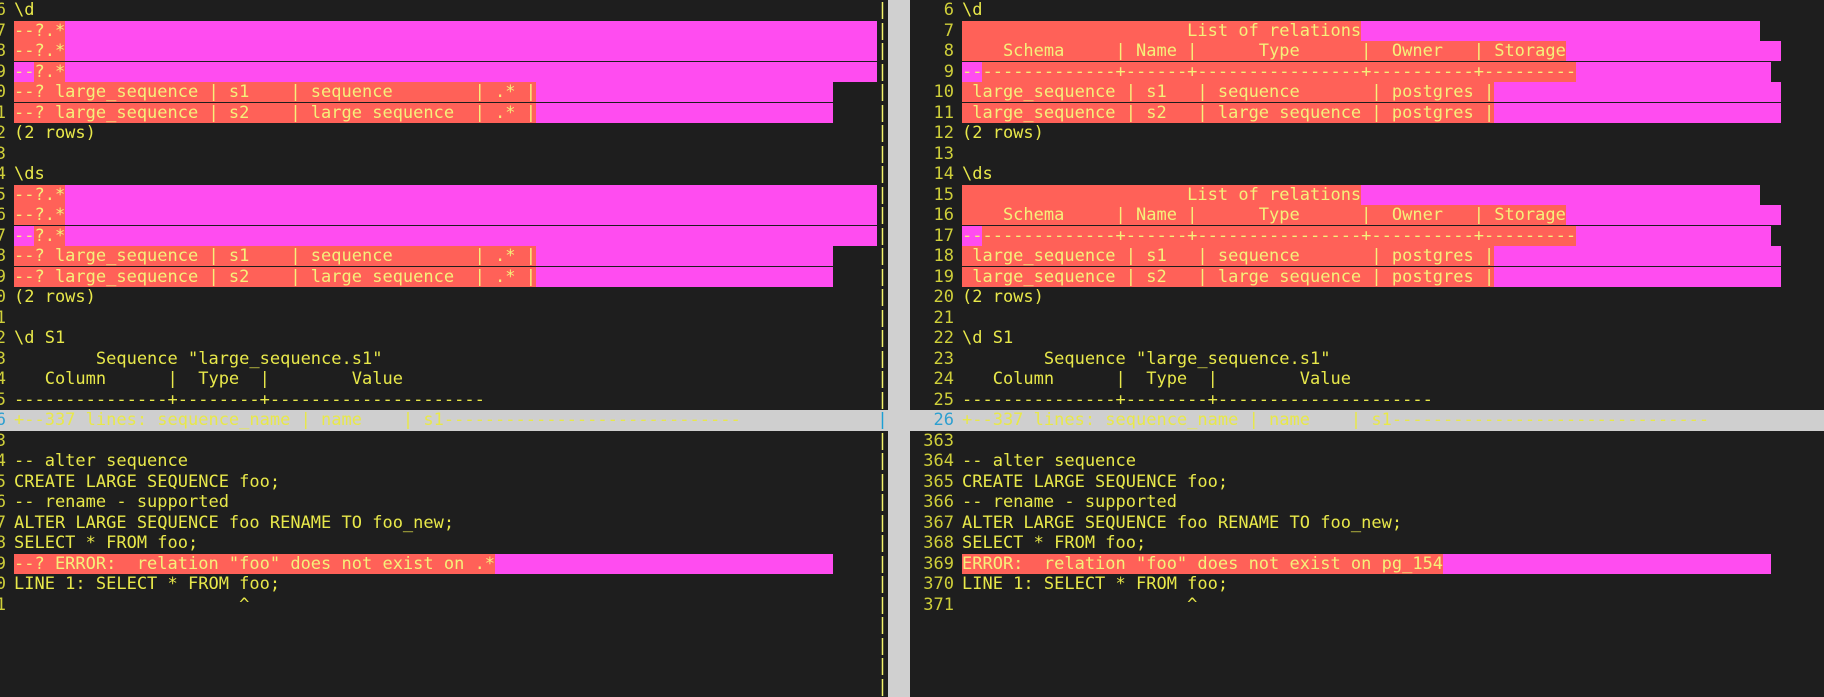 The width and height of the screenshot is (1824, 697). Describe the element at coordinates (1367, 379) in the screenshot. I see `text-line: 24 Column | Type | Value` at that location.